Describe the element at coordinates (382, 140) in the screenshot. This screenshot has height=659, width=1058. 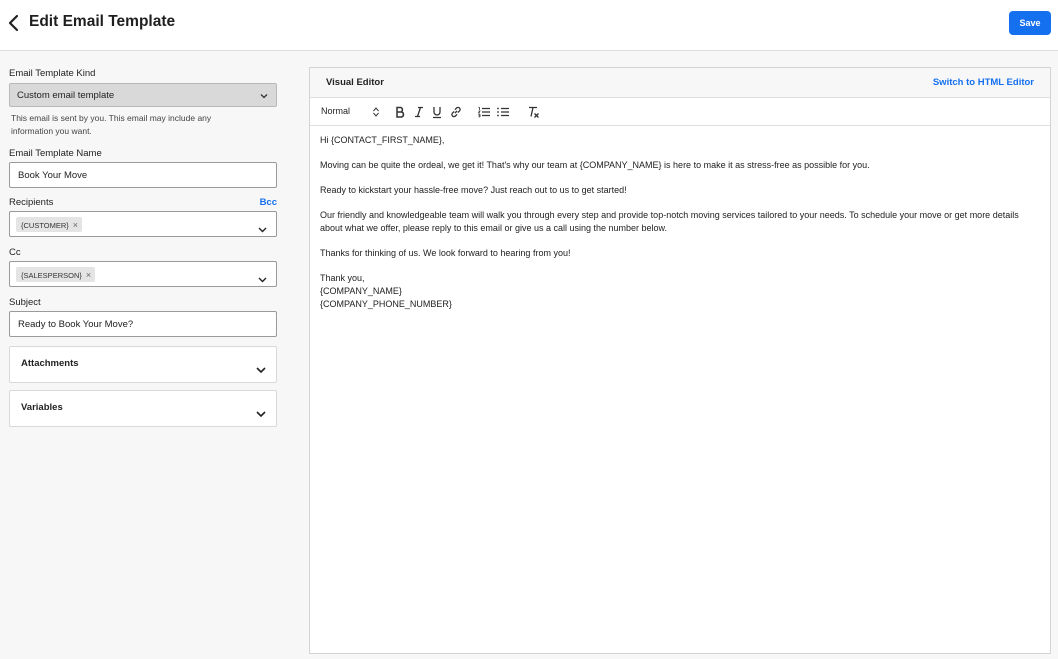
I see `body-greeting: Hi {CONTACT_FIRST_NAME},` at that location.